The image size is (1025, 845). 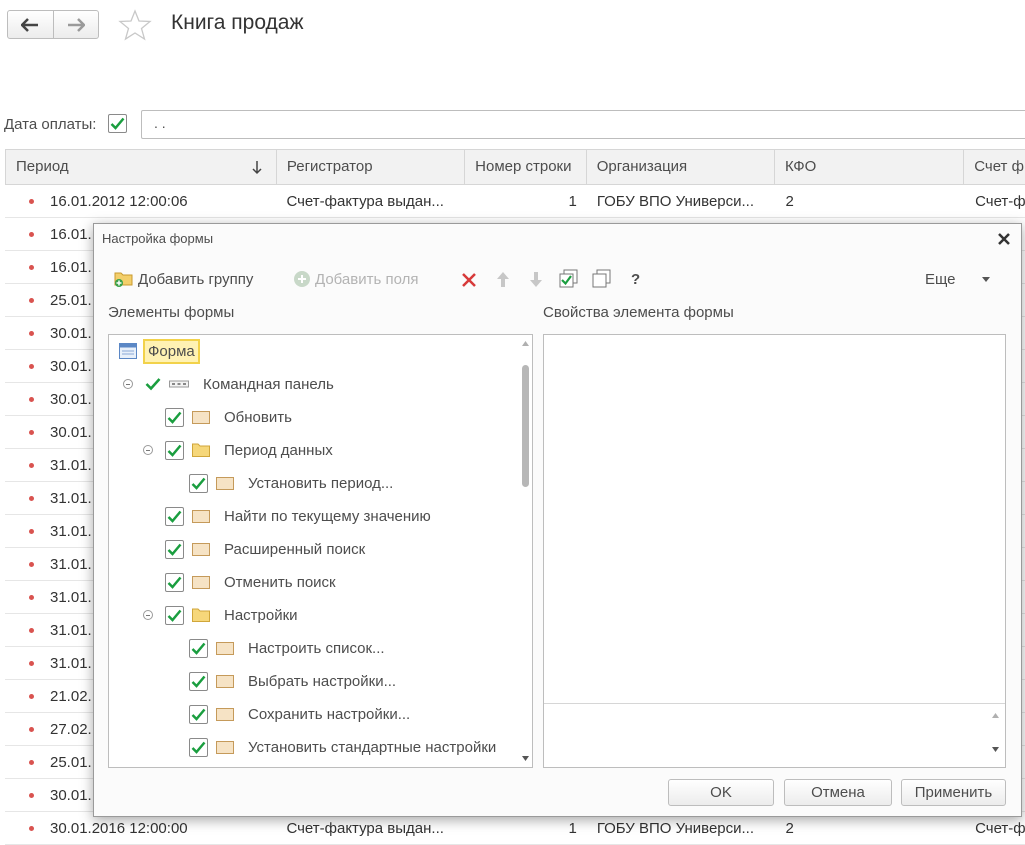 I want to click on ok-button: OK, so click(x=721, y=792).